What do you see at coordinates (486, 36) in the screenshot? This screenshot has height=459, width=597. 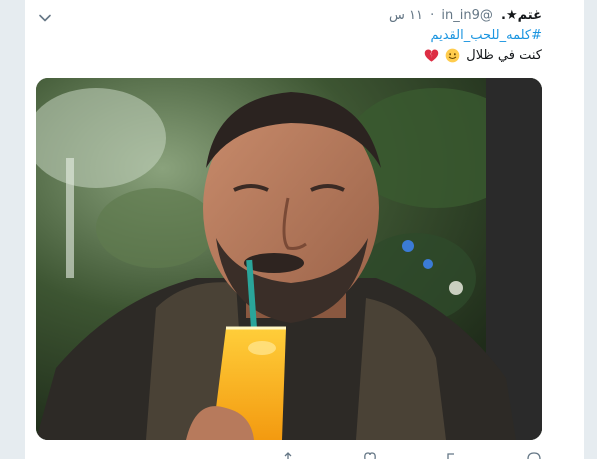 I see `hashtag-link: #كلمه_للحب_القديم` at bounding box center [486, 36].